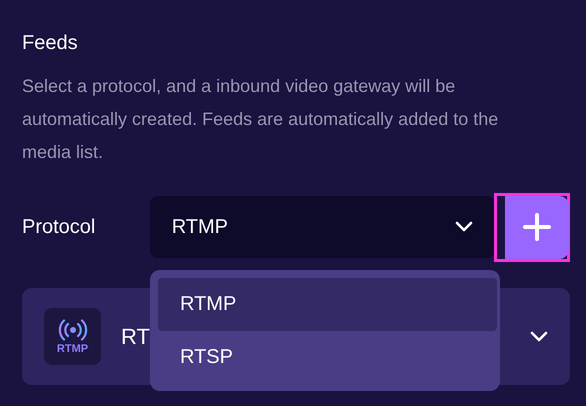 Image resolution: width=586 pixels, height=406 pixels. What do you see at coordinates (322, 227) in the screenshot?
I see `protocol-dropdown: RTMP` at bounding box center [322, 227].